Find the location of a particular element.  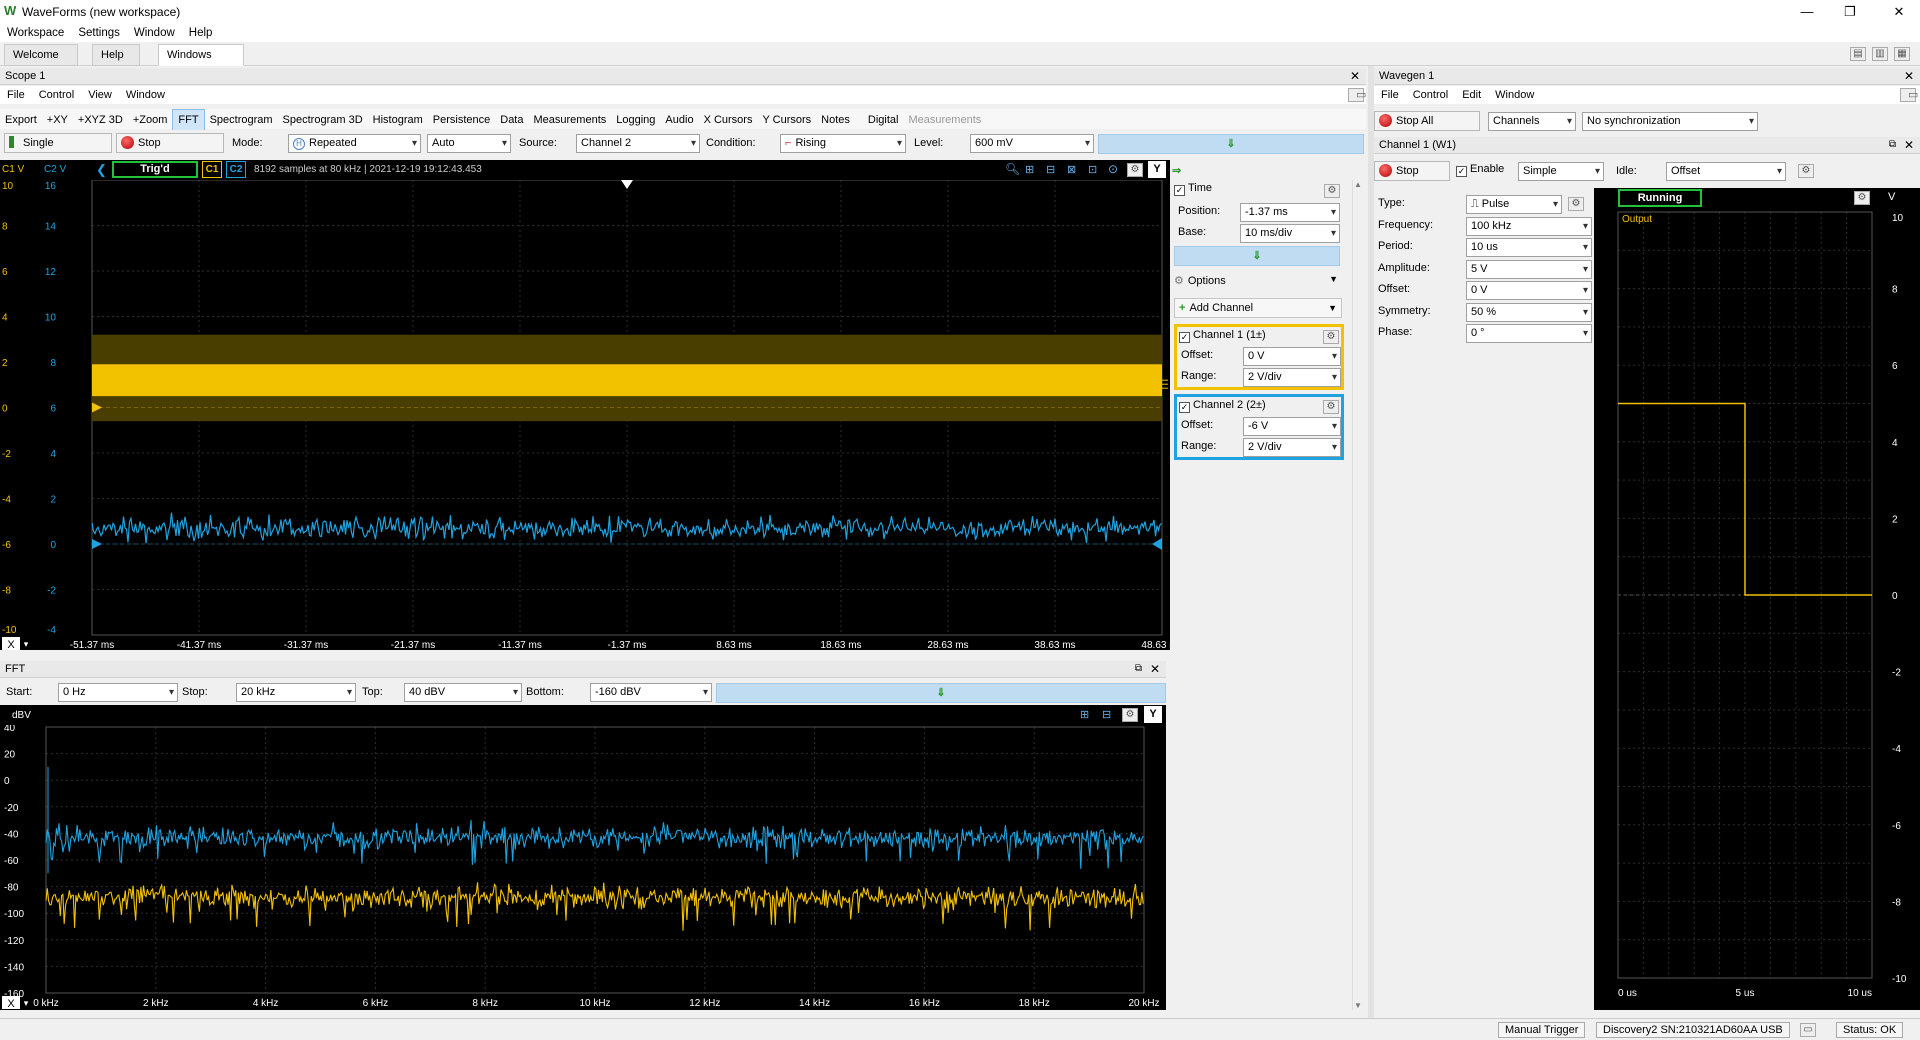

device-button: Discovery2 SN:210321AD60AA USB is located at coordinates (1693, 1030).